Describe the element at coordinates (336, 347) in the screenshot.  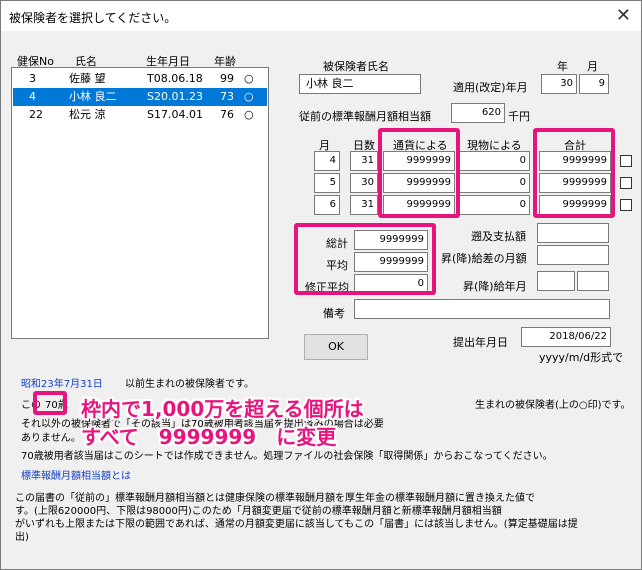
I see `ok-button: OK` at that location.